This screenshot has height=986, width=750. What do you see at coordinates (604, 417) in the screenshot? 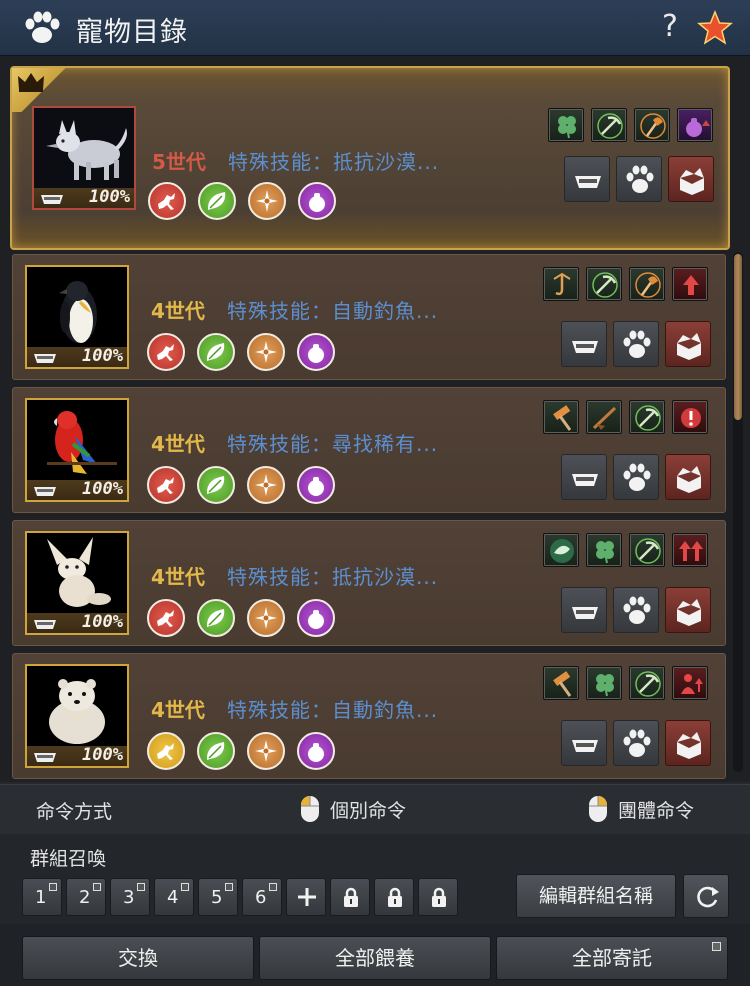
I see `rifle-icon` at bounding box center [604, 417].